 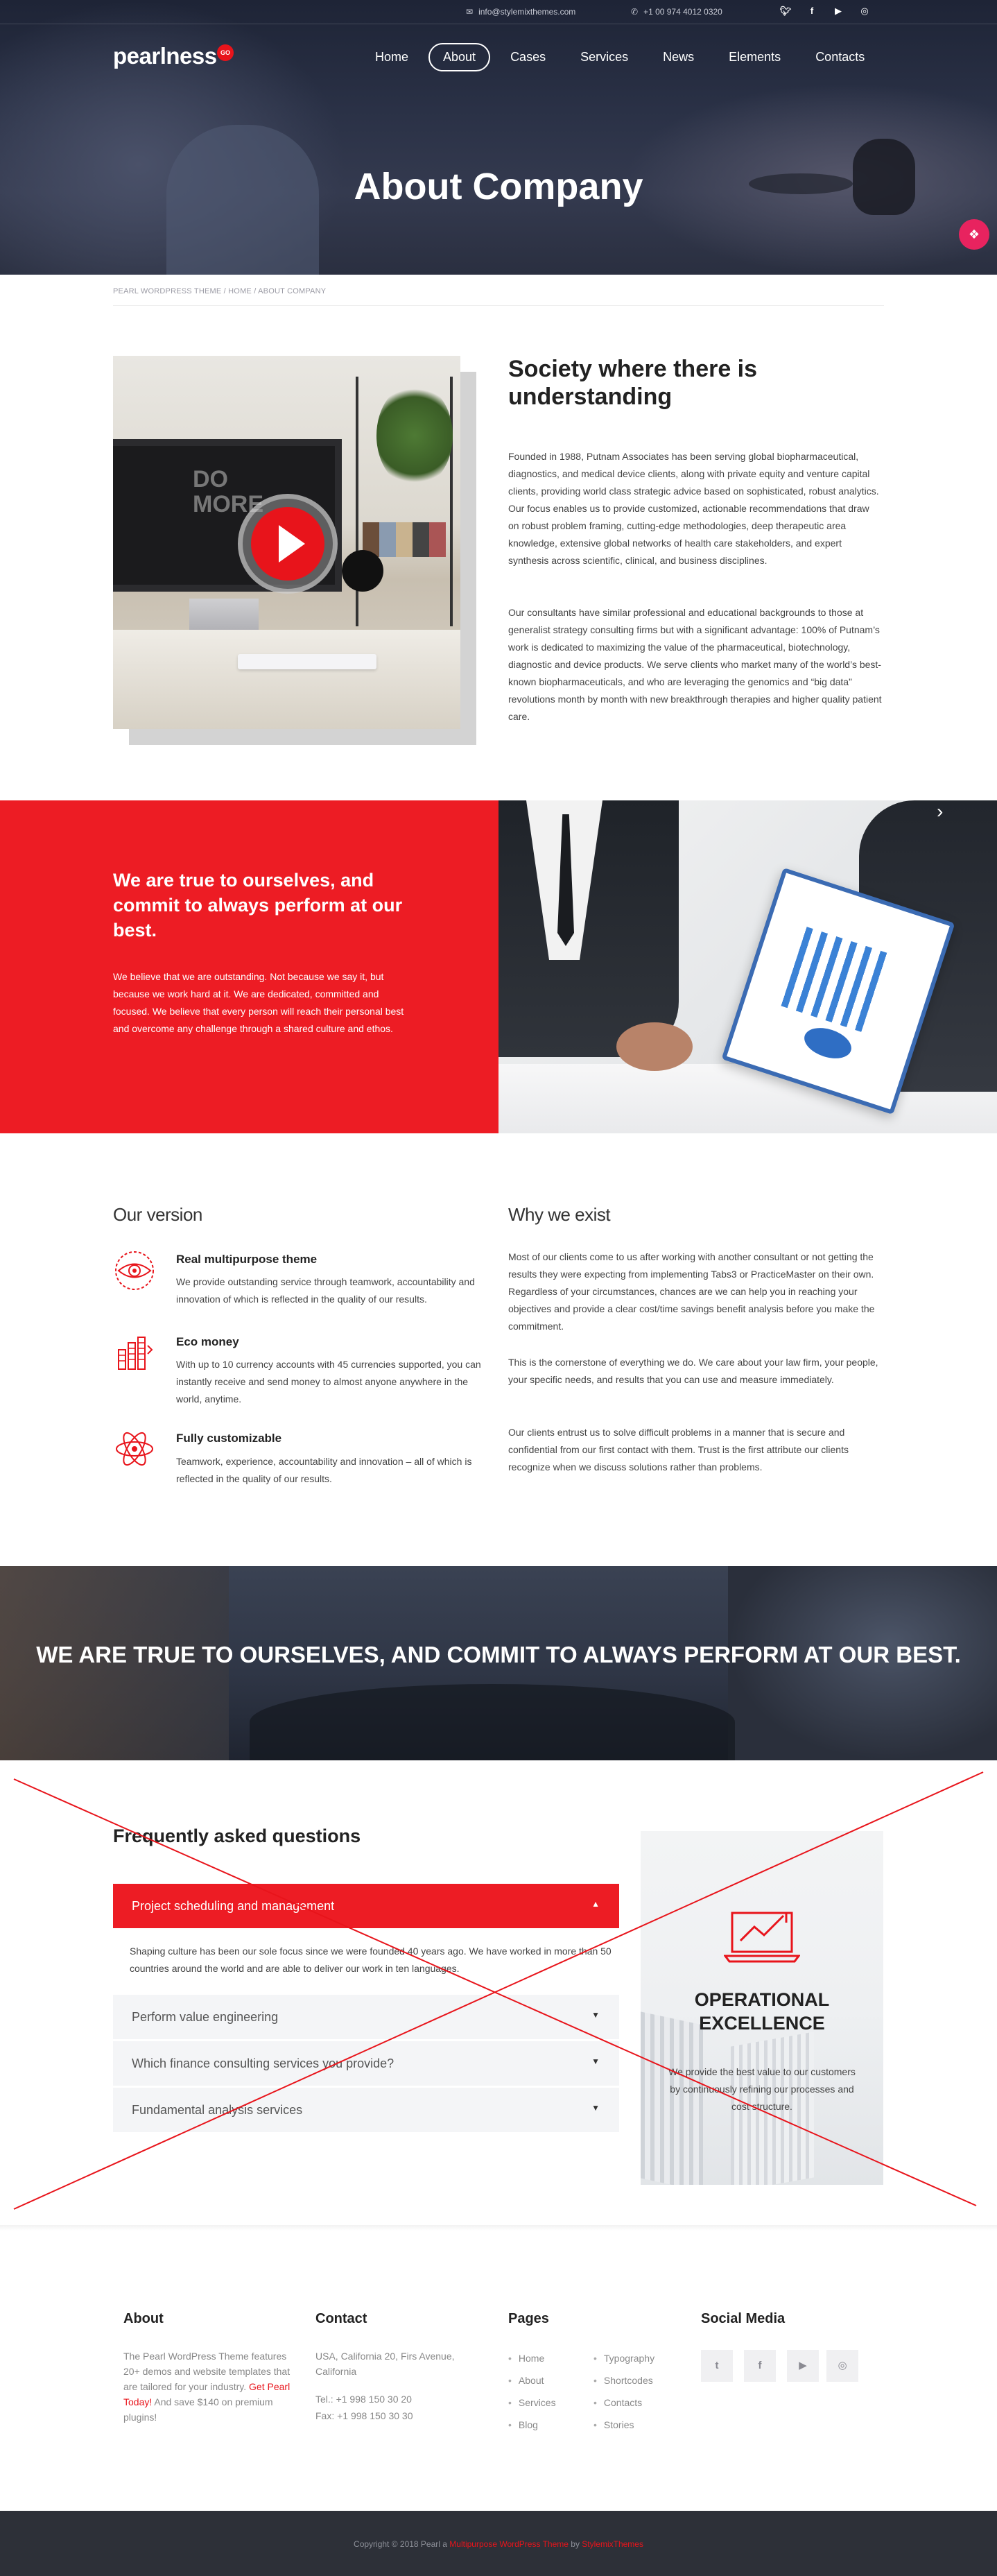 I want to click on nav-news: News, so click(x=678, y=57).